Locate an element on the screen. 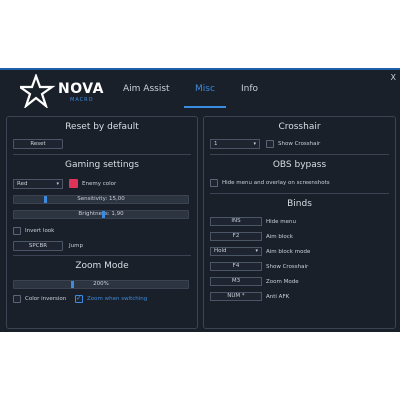 The image size is (400, 400). logo-subtitle: MACRO is located at coordinates (82, 100).